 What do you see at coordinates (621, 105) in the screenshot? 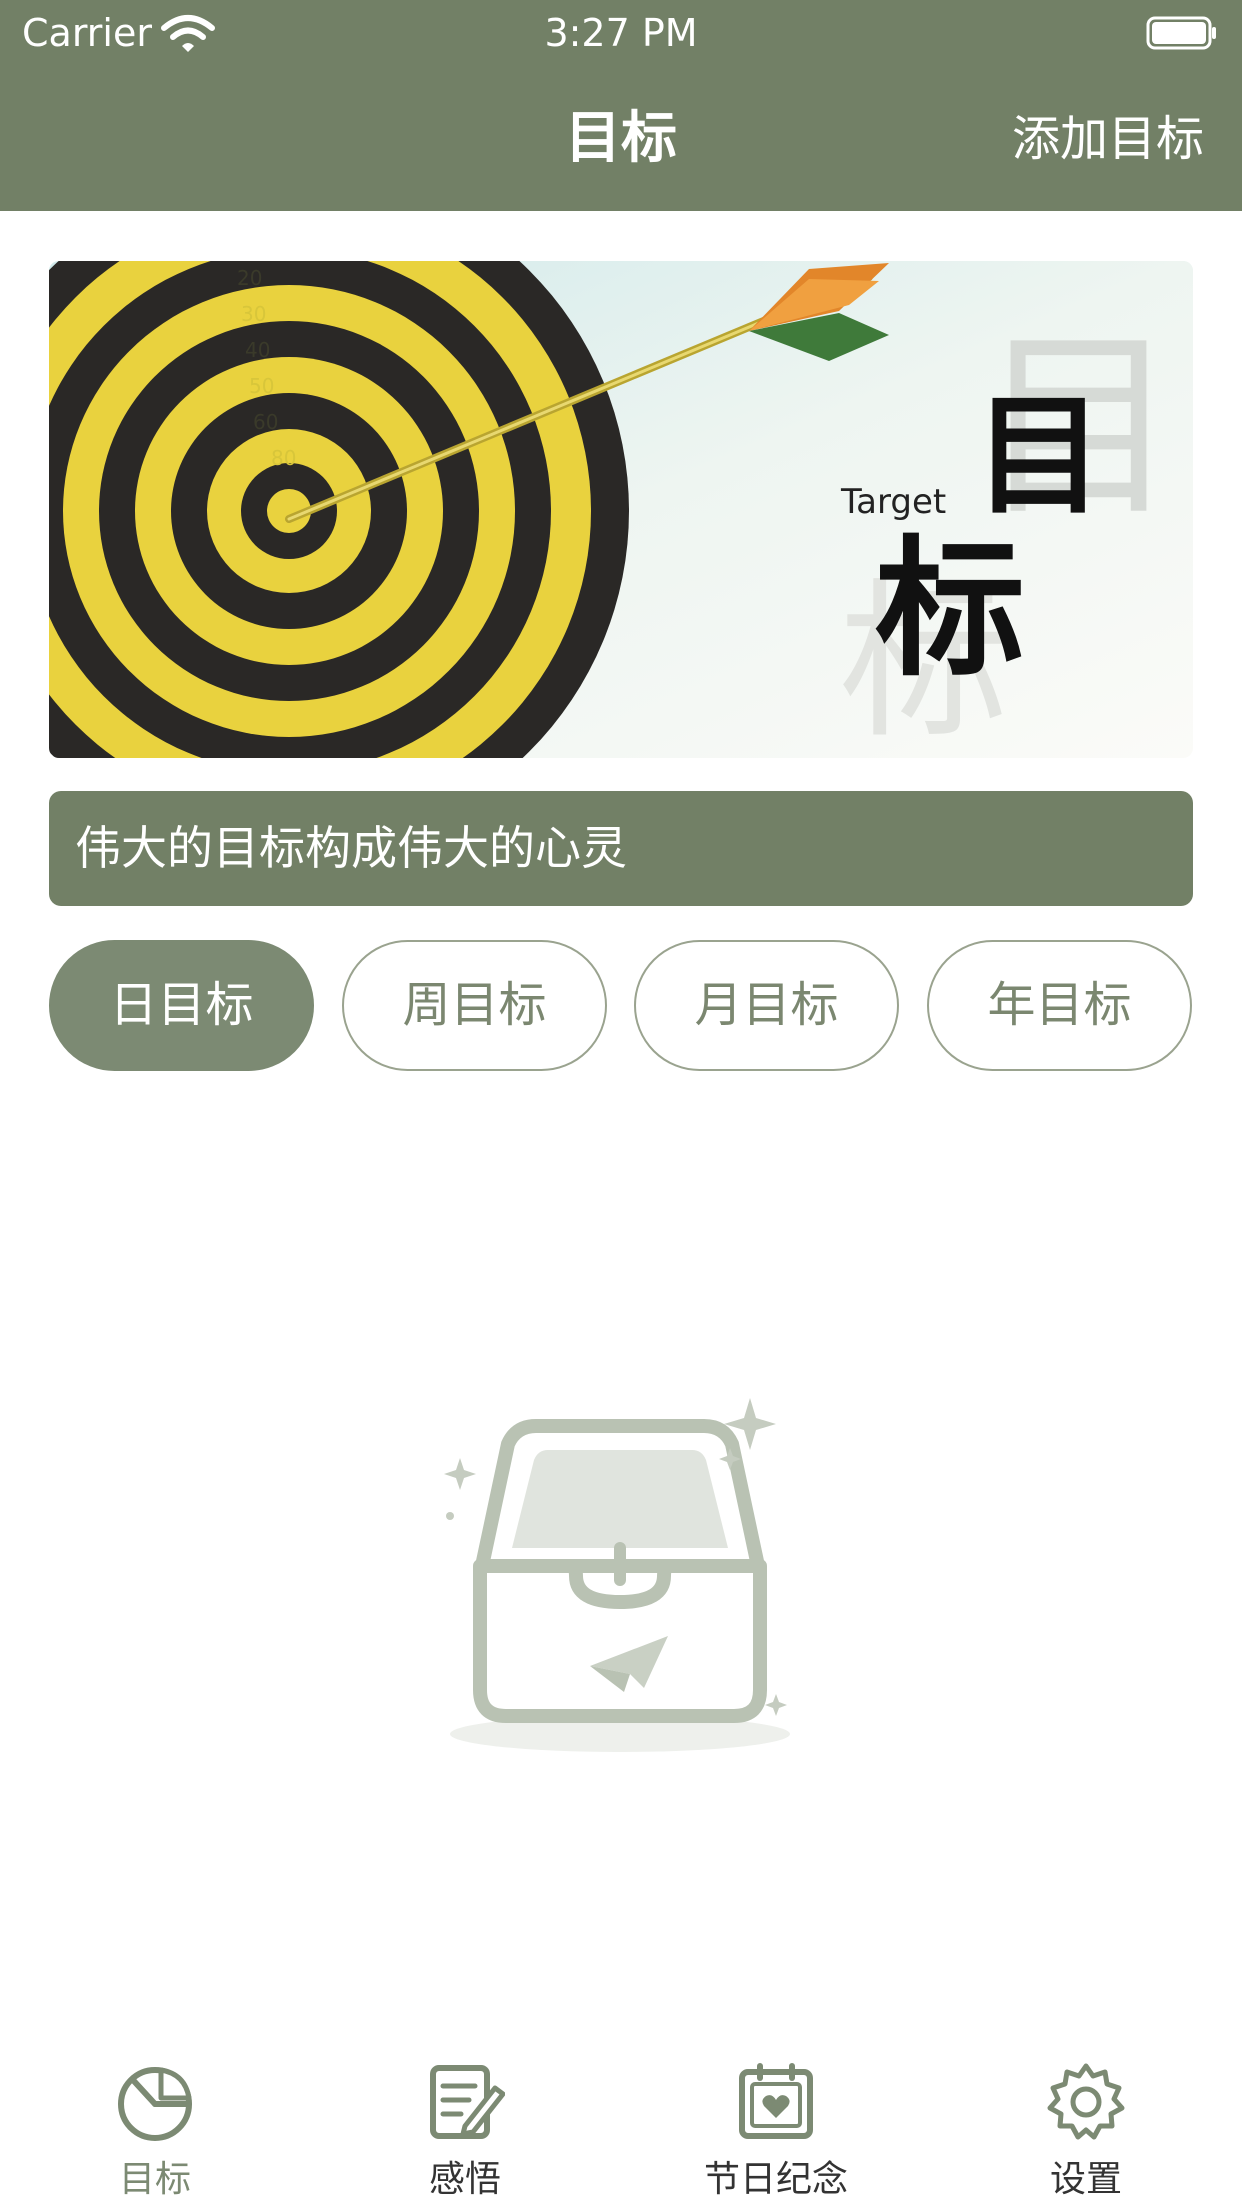
I see `navigation-header: Carrier 3:27 PM 目标 添加目标` at bounding box center [621, 105].